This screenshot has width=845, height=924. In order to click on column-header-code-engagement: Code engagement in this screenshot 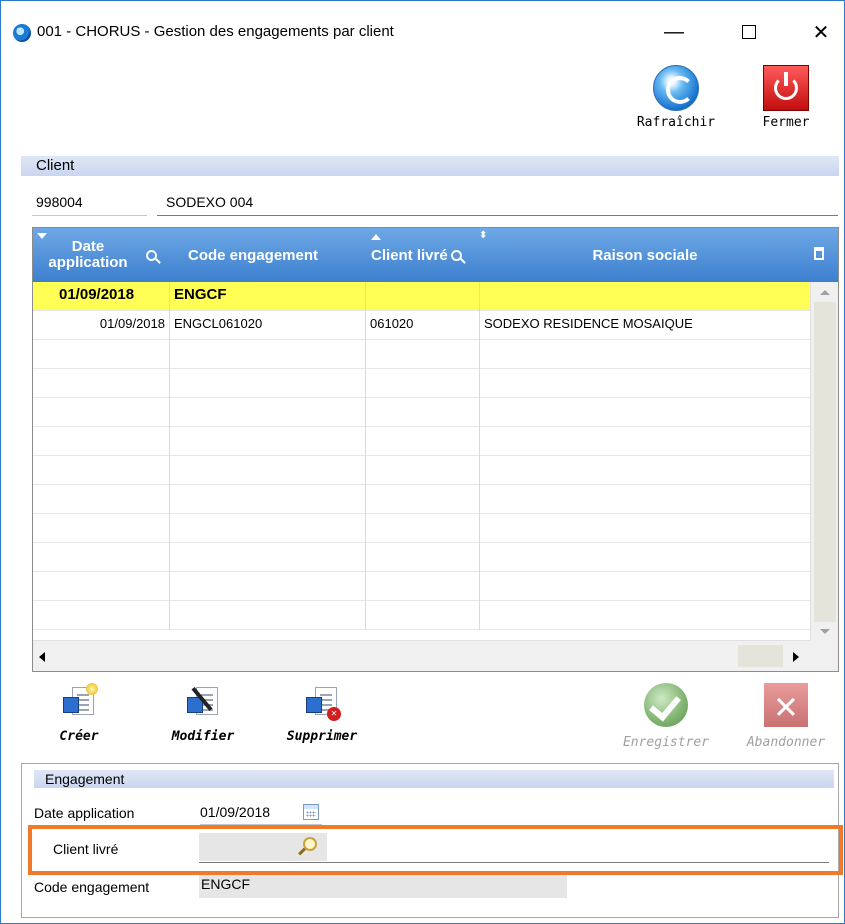, I will do `click(268, 255)`.